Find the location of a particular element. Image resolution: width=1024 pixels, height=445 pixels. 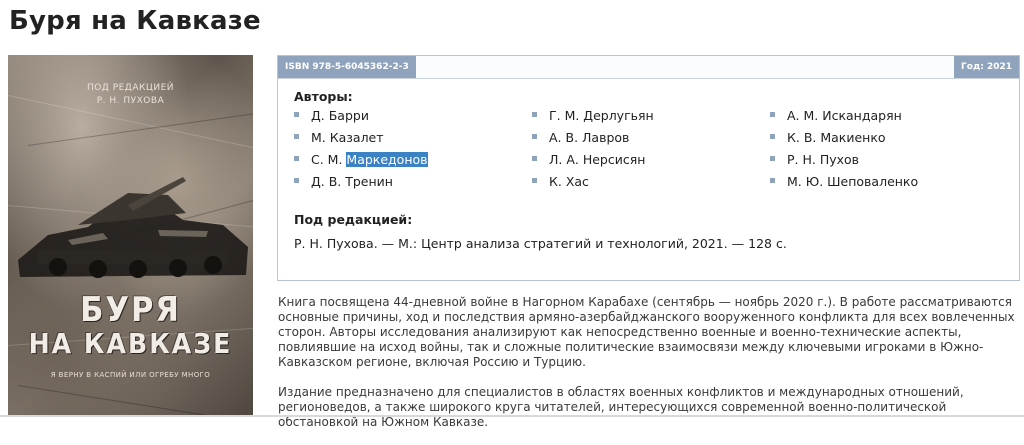

cover-title-line2: НА КАВКАЗЕ is located at coordinates (130, 343).